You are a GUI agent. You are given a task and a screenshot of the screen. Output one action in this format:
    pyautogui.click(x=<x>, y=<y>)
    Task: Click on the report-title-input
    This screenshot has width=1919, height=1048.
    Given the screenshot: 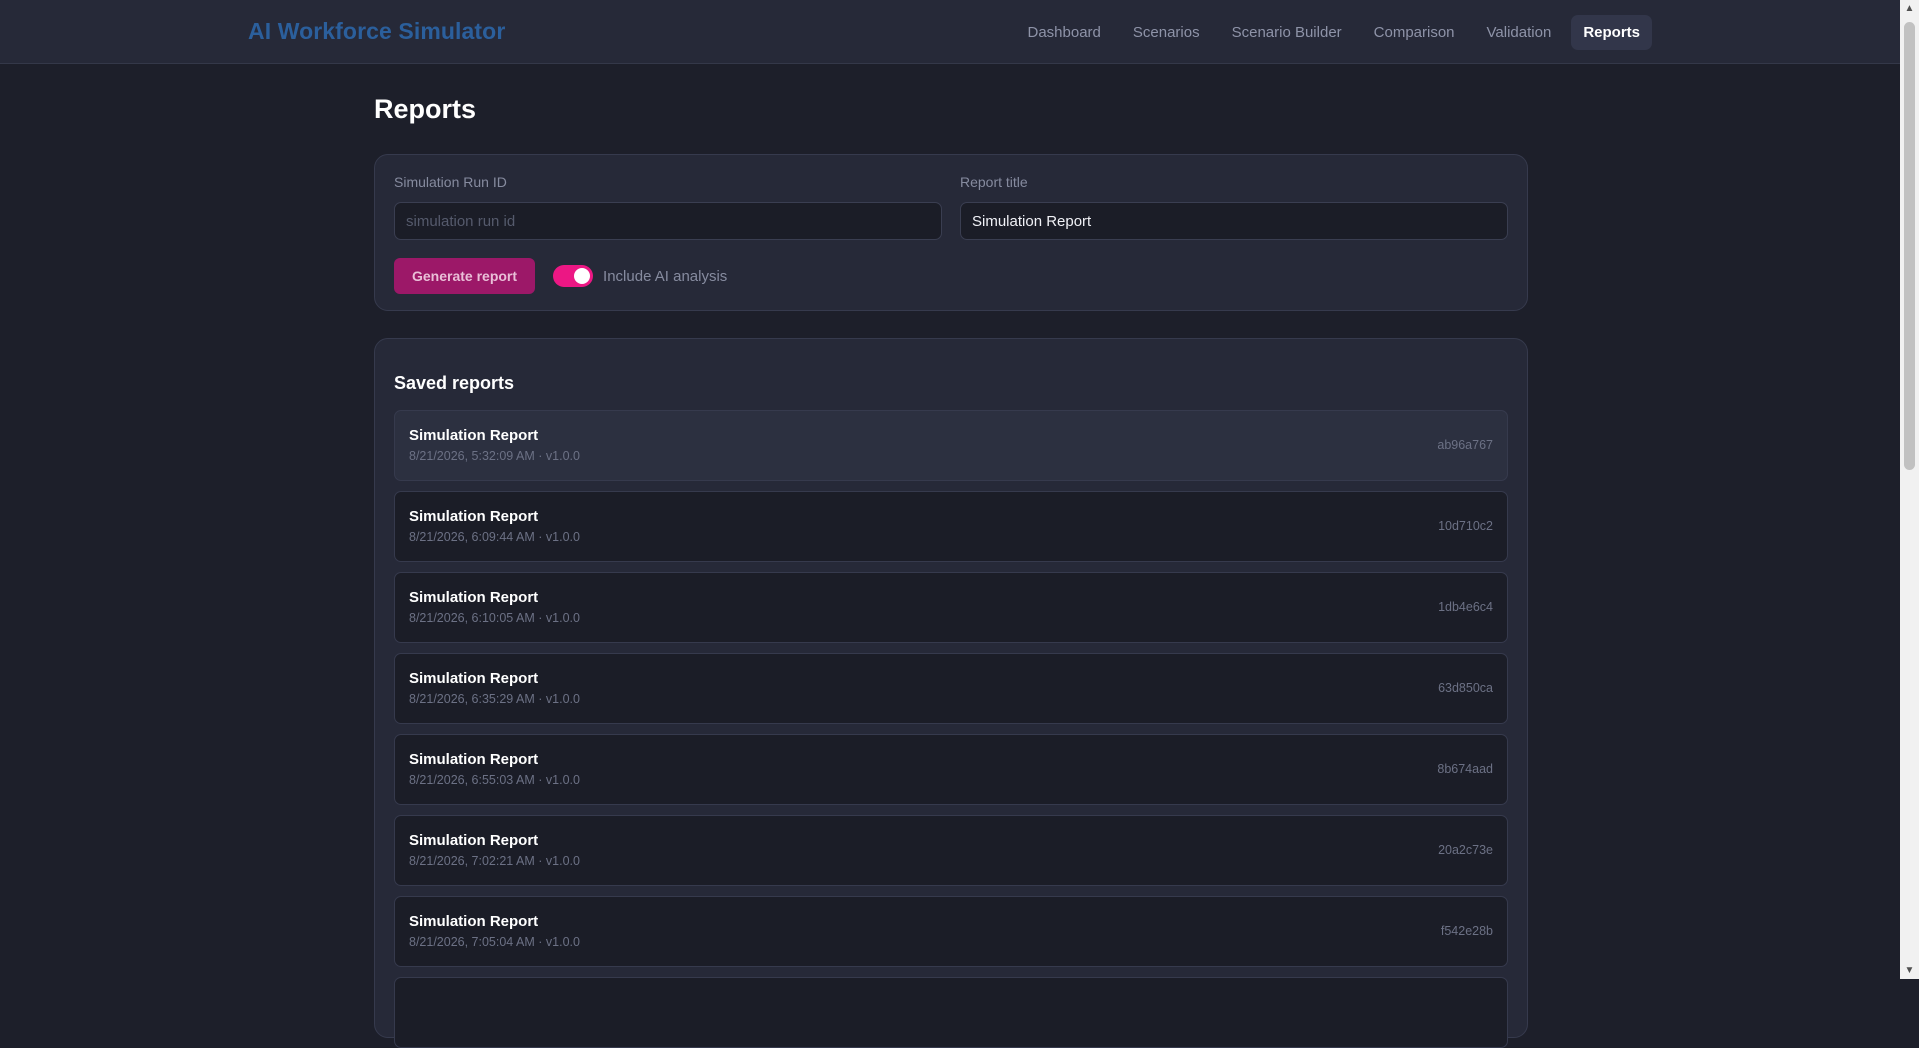 What is the action you would take?
    pyautogui.click(x=1234, y=221)
    